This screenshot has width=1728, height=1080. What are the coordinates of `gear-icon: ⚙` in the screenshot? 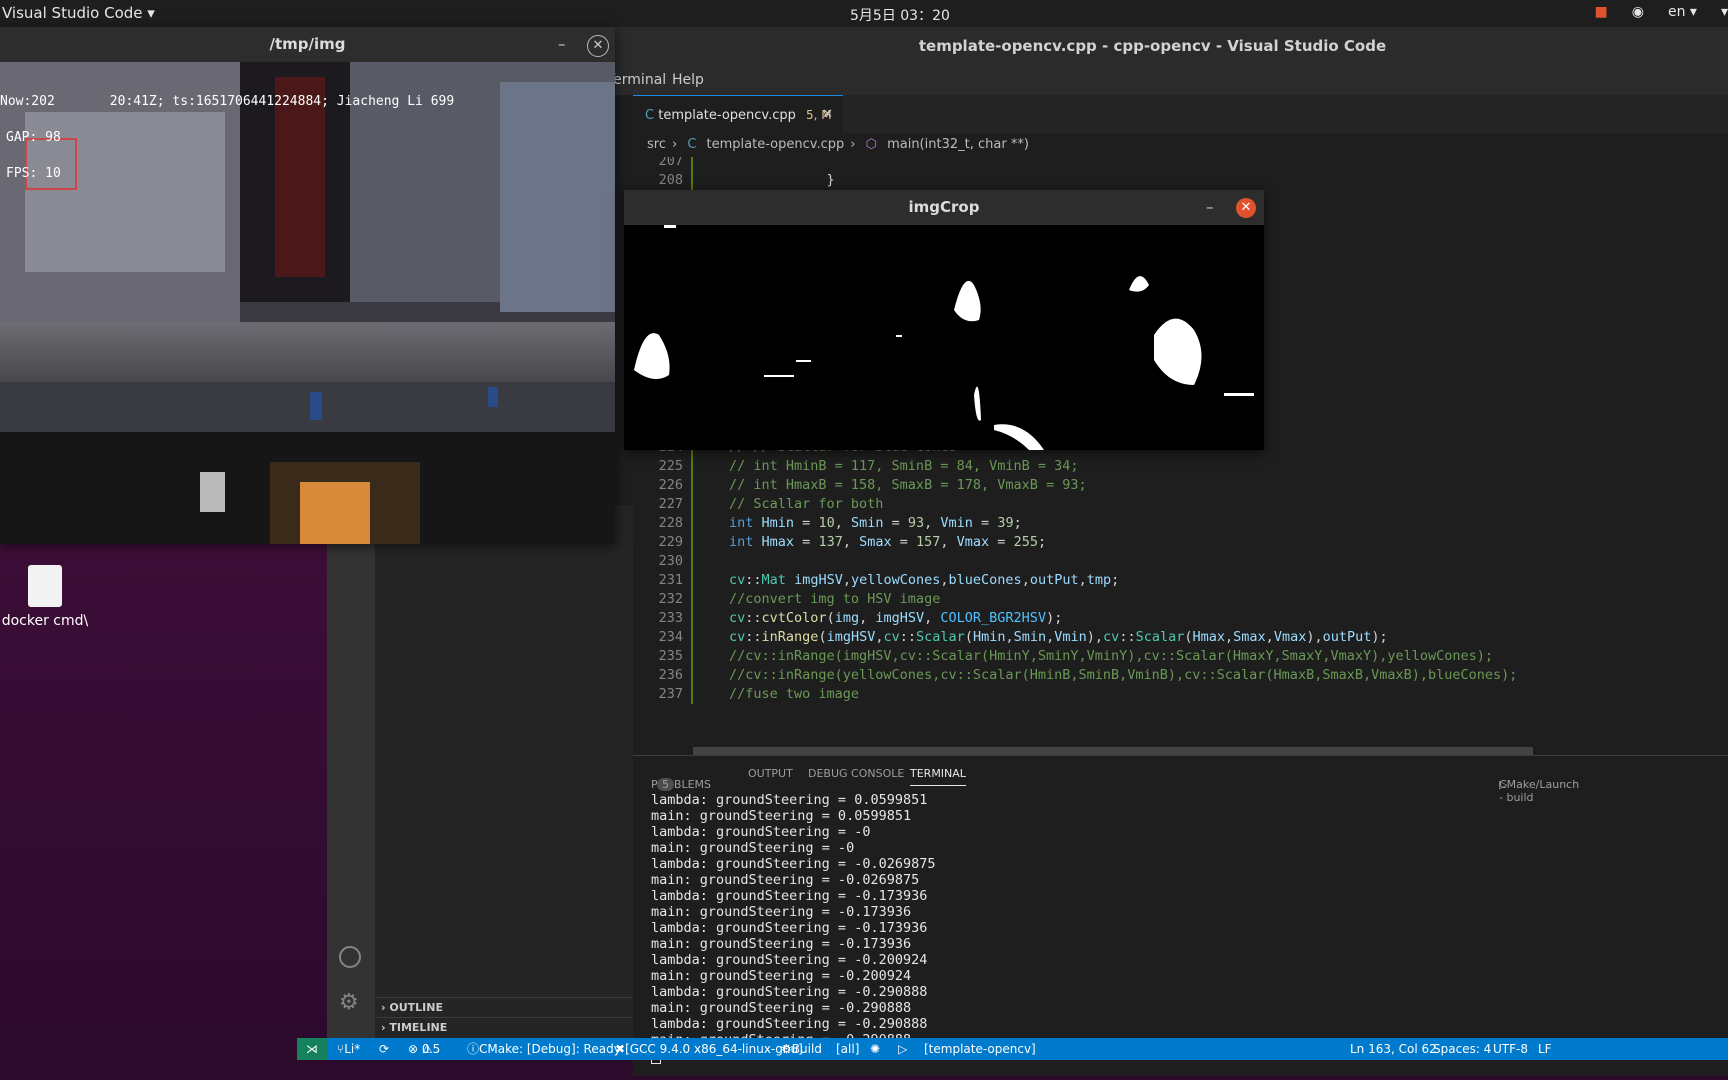 It's located at (349, 1002).